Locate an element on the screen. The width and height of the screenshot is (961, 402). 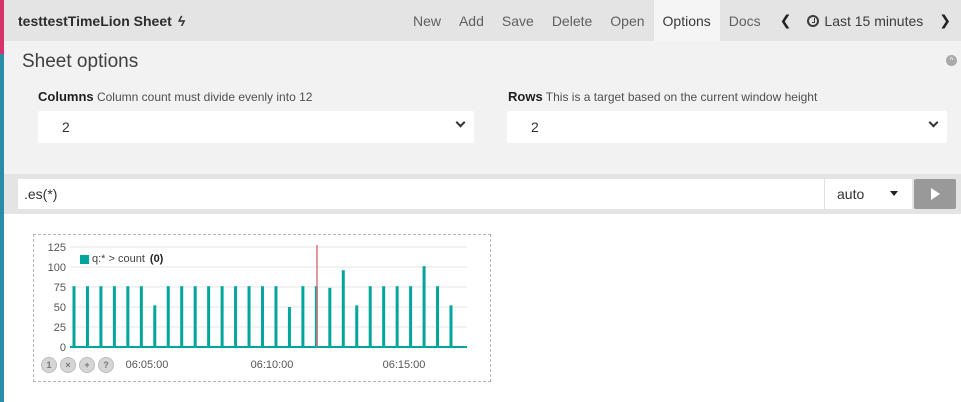
clock-icon is located at coordinates (813, 20).